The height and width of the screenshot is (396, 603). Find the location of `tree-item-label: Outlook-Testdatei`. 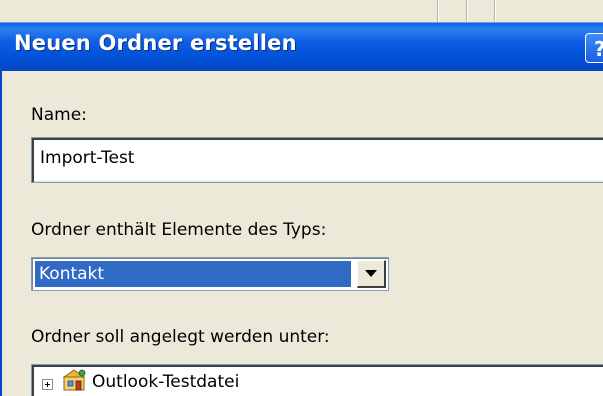

tree-item-label: Outlook-Testdatei is located at coordinates (165, 382).